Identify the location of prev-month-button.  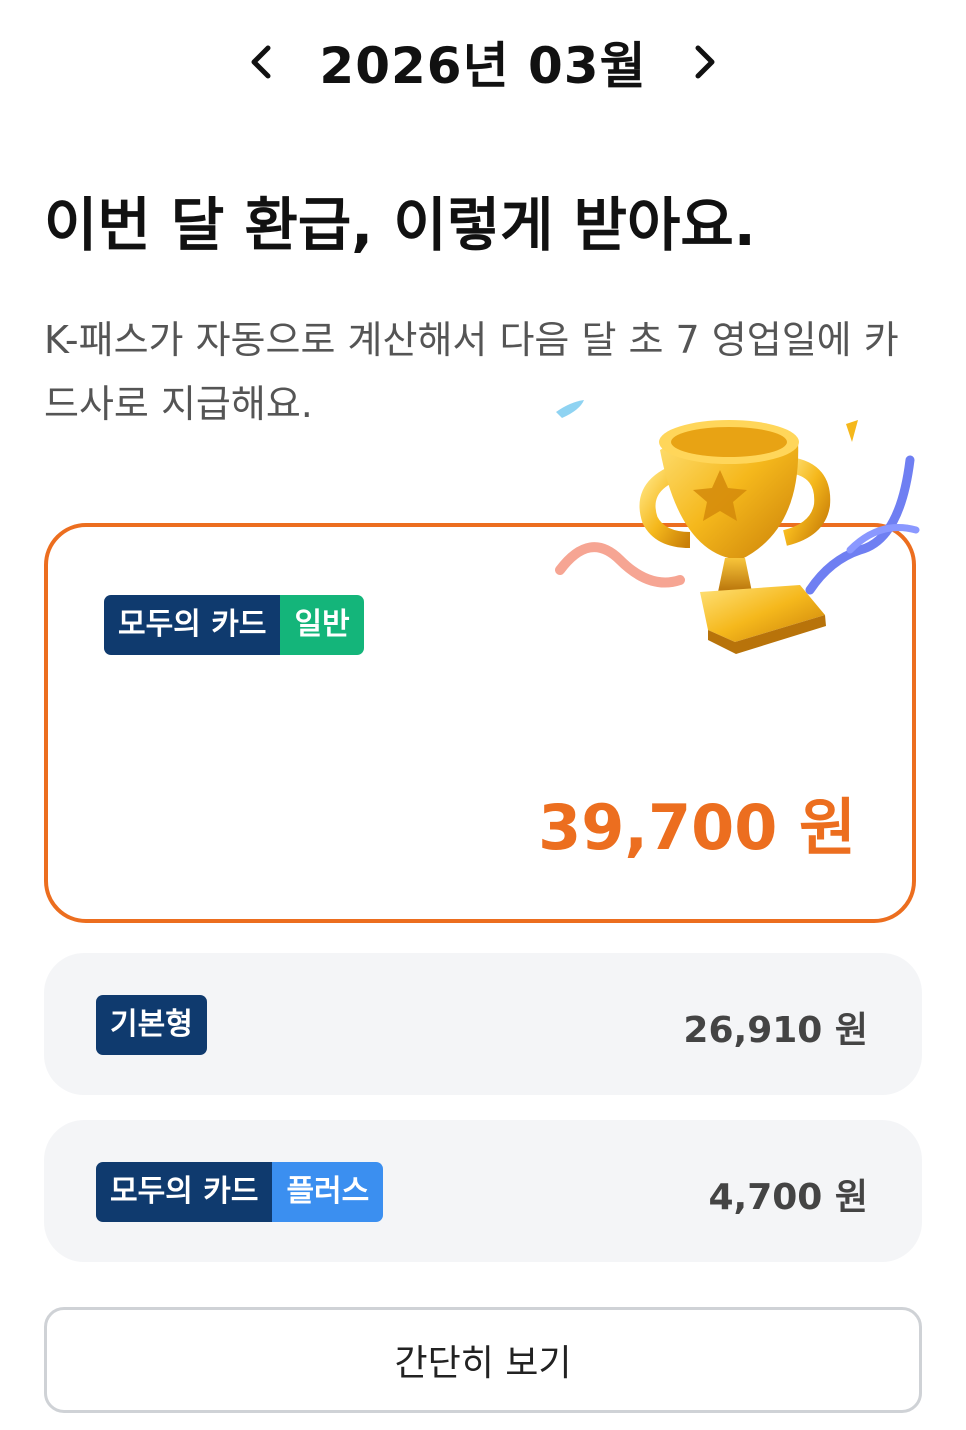
(261, 62).